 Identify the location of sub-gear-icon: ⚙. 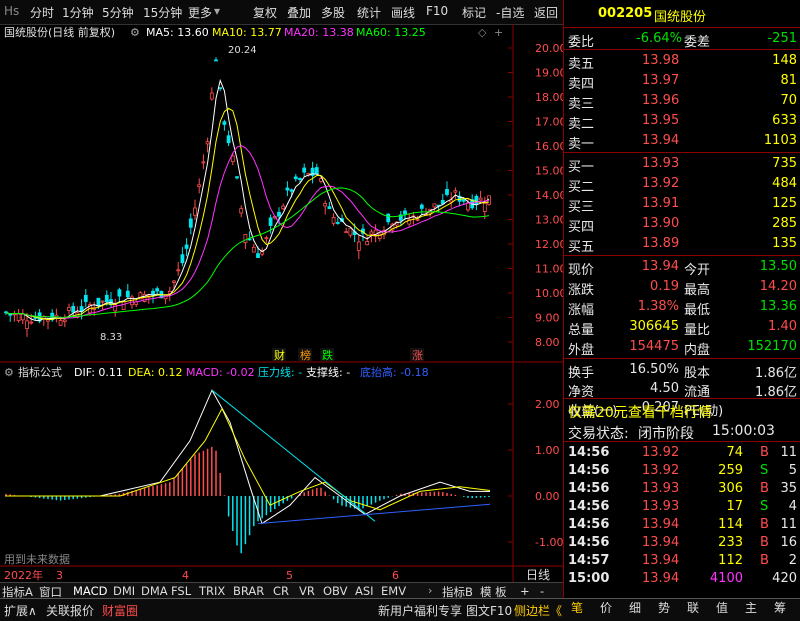
(9, 372).